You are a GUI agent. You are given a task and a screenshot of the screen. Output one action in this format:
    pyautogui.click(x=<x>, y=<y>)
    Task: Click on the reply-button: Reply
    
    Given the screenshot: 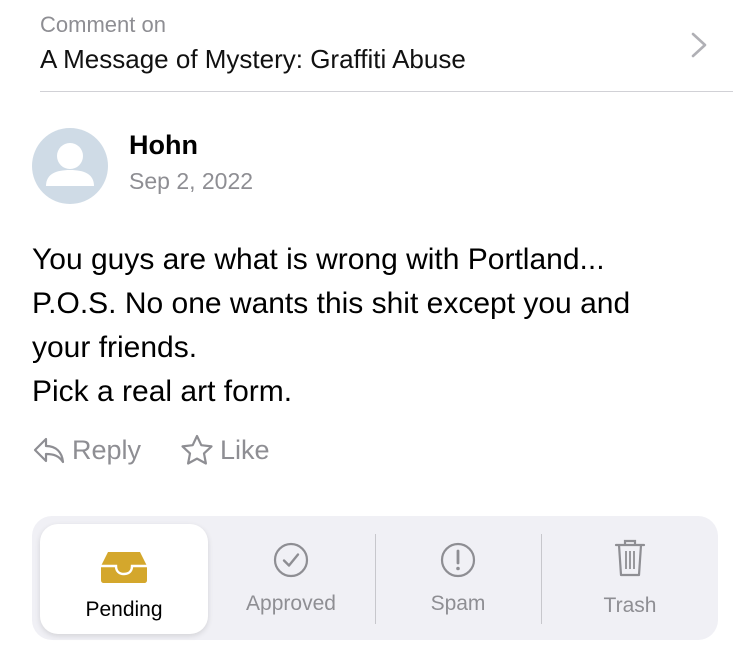 What is the action you would take?
    pyautogui.click(x=86, y=450)
    